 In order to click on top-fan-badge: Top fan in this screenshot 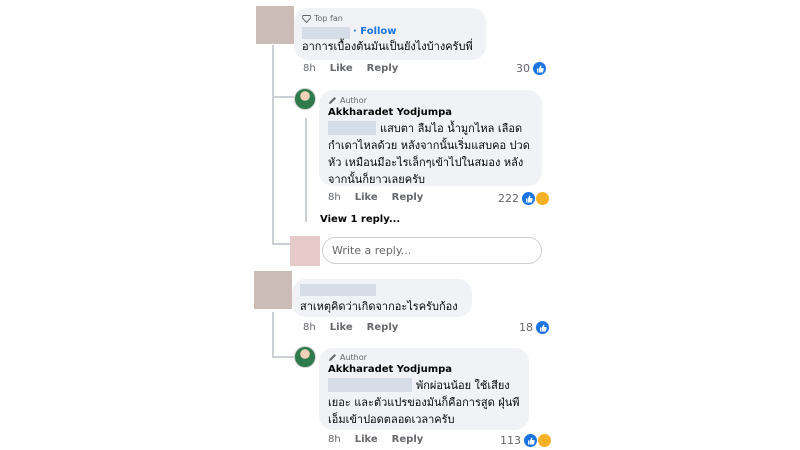, I will do `click(322, 18)`.